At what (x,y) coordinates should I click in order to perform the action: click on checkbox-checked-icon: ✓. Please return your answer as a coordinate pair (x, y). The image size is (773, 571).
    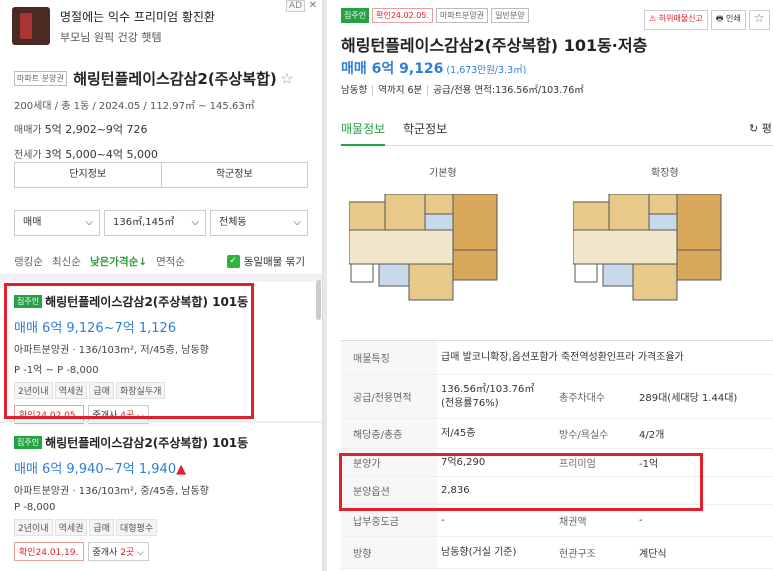
    Looking at the image, I should click on (233, 261).